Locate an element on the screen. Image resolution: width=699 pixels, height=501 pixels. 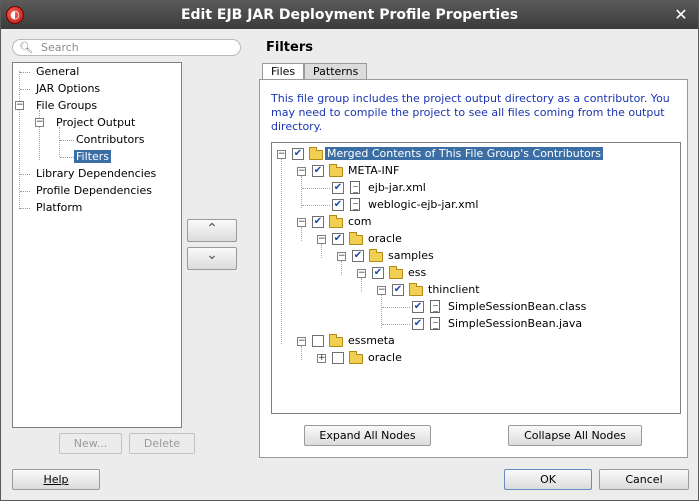
nav-item-general: General is located at coordinates (57, 72).